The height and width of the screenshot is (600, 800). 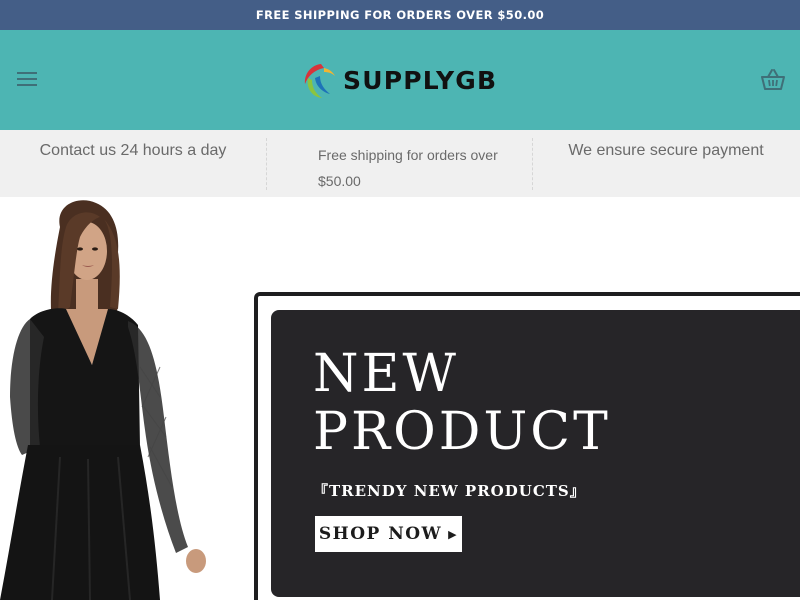 What do you see at coordinates (449, 491) in the screenshot?
I see `banner-subtitle: 『TRENDY NEW PRODUCTS』` at bounding box center [449, 491].